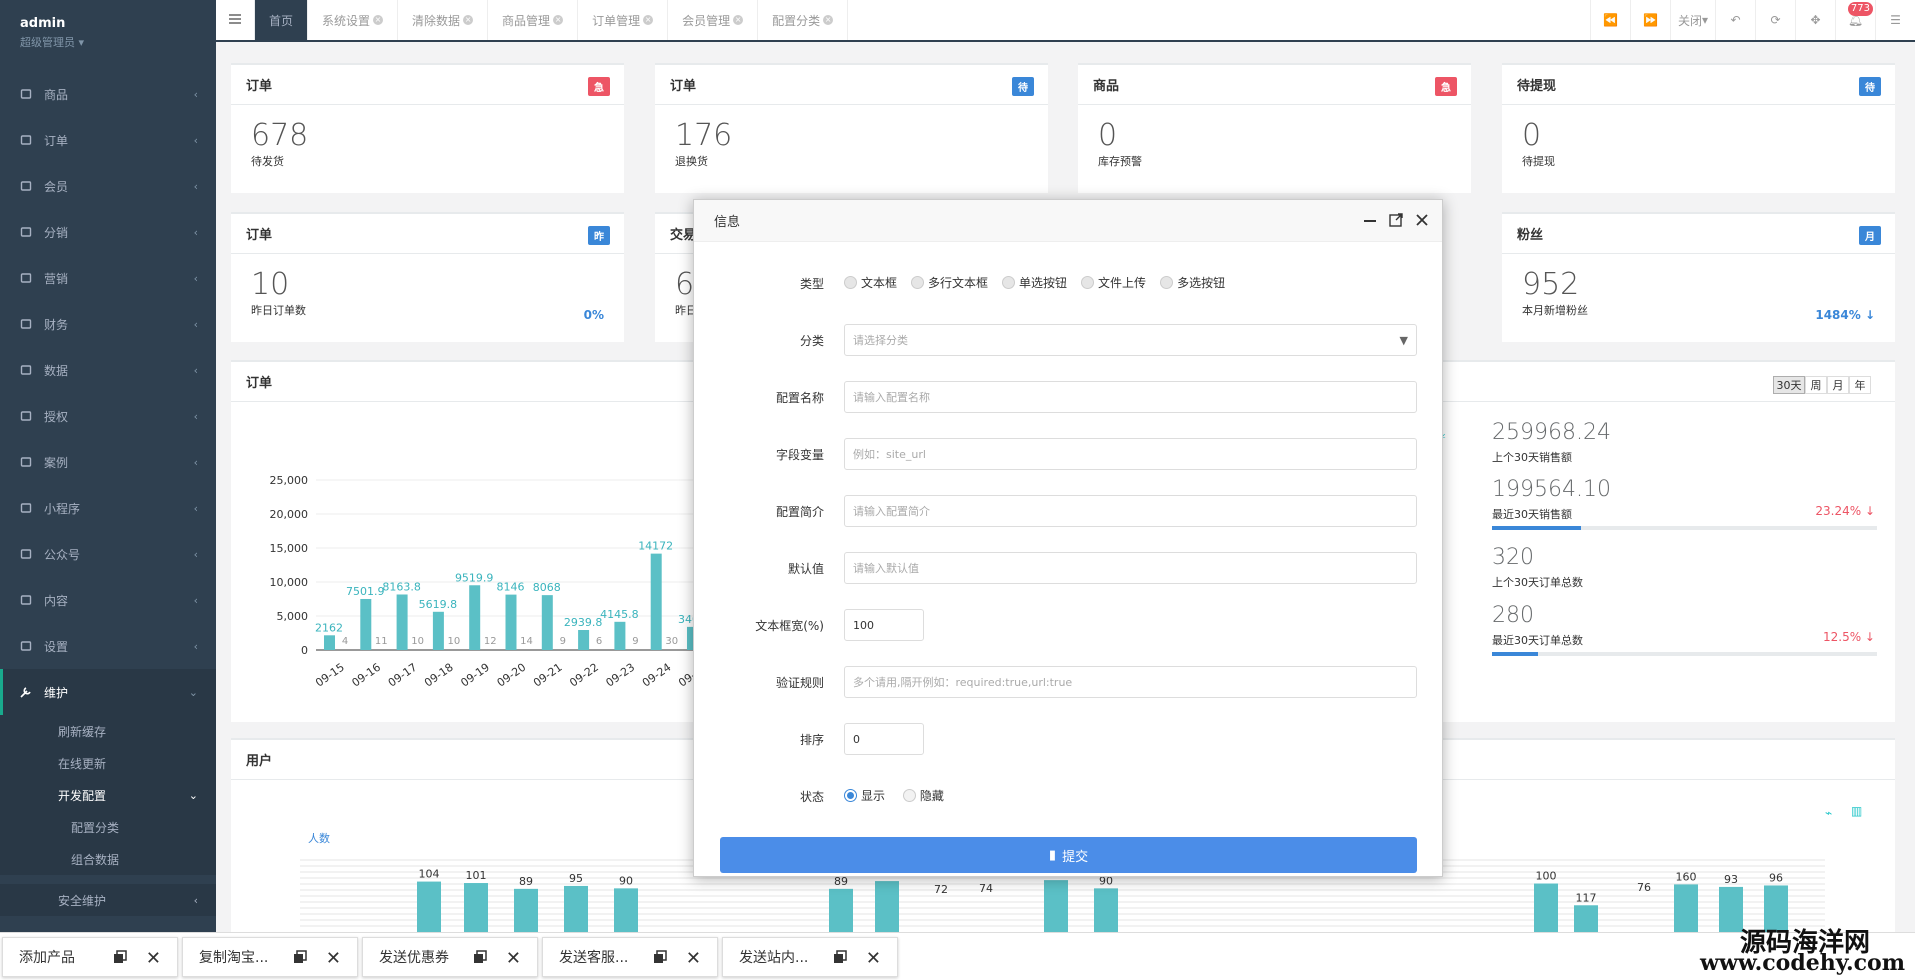 The image size is (1915, 980). What do you see at coordinates (1816, 385) in the screenshot?
I see `period-week: 周` at bounding box center [1816, 385].